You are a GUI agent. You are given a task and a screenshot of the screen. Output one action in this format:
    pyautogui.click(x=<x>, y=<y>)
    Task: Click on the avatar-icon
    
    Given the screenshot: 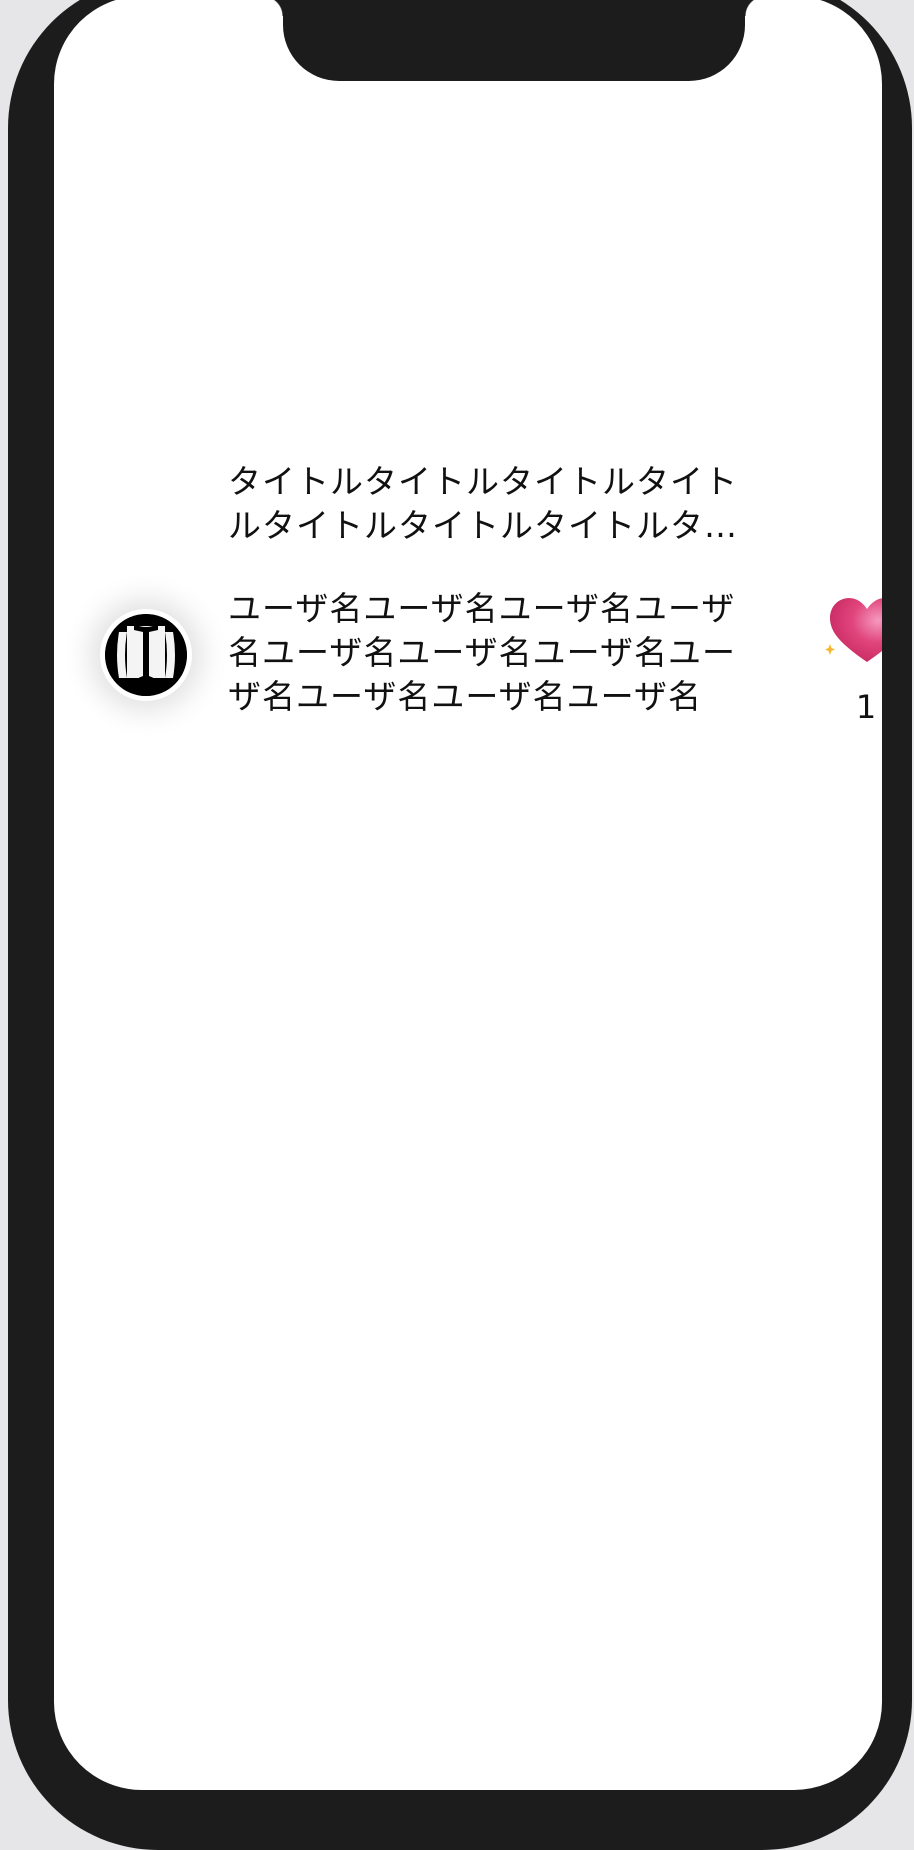 What is the action you would take?
    pyautogui.click(x=146, y=655)
    